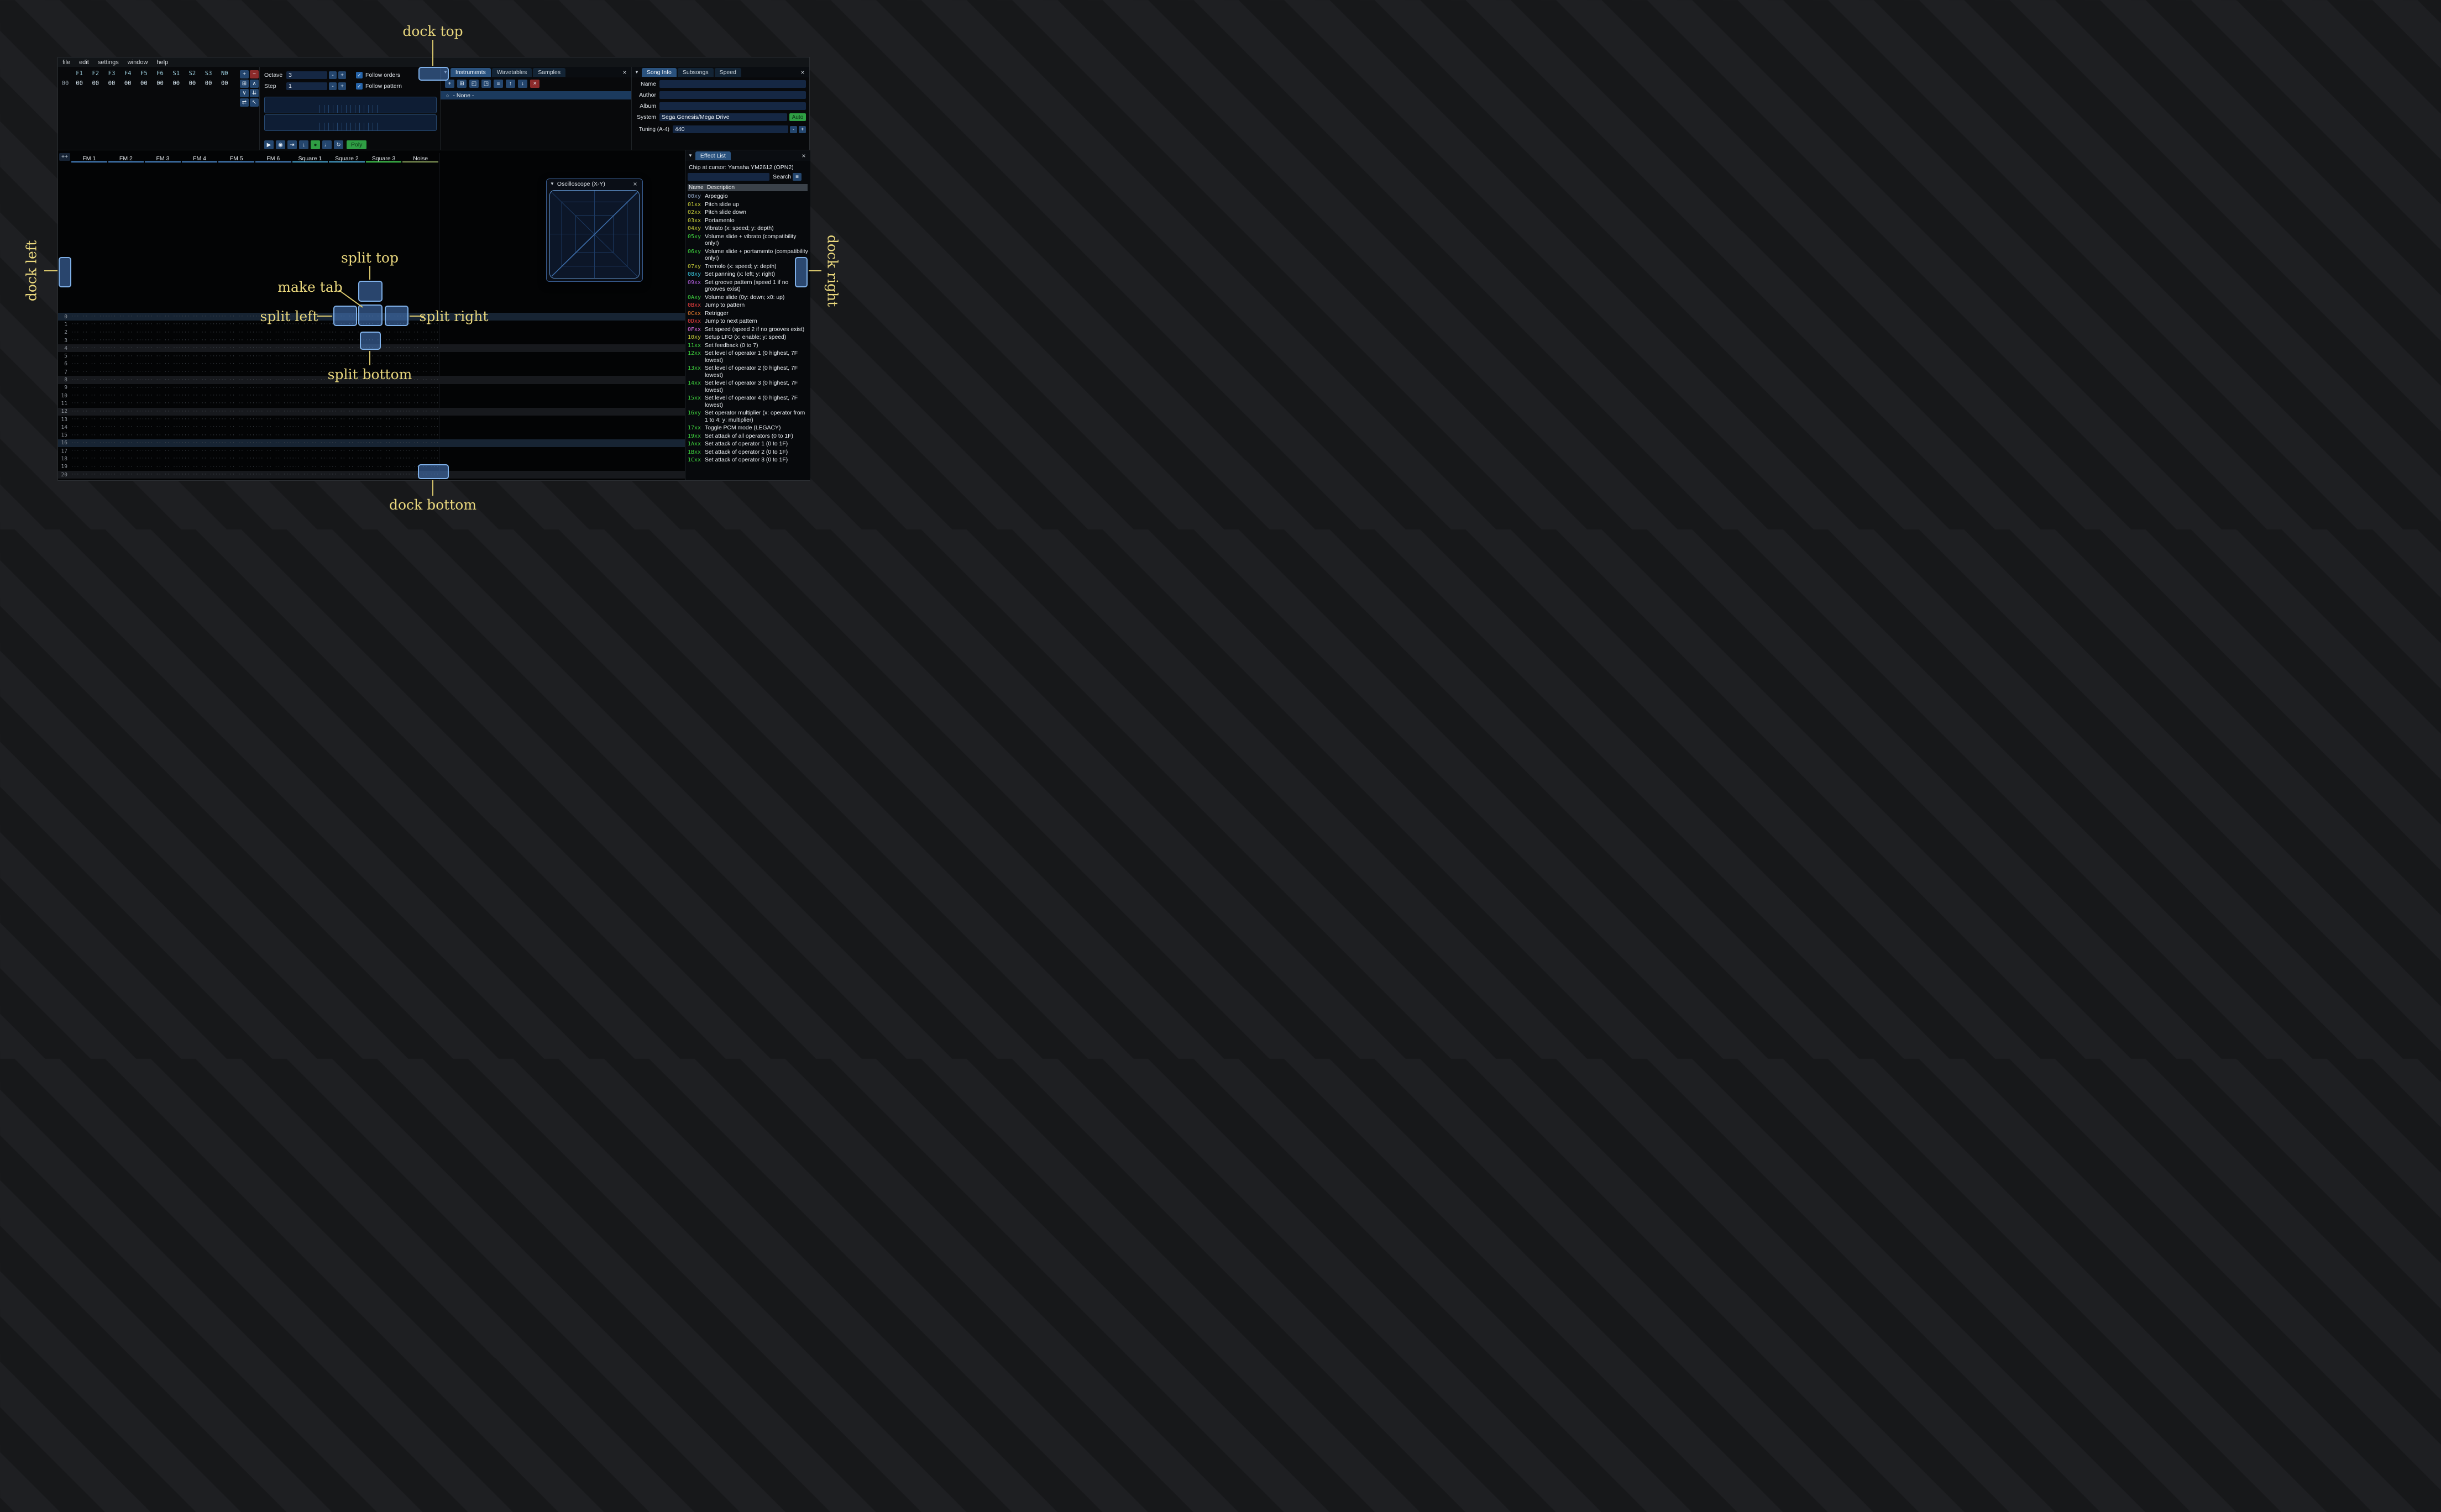 This screenshot has width=2441, height=1512. Describe the element at coordinates (345, 316) in the screenshot. I see `split-left-target` at that location.